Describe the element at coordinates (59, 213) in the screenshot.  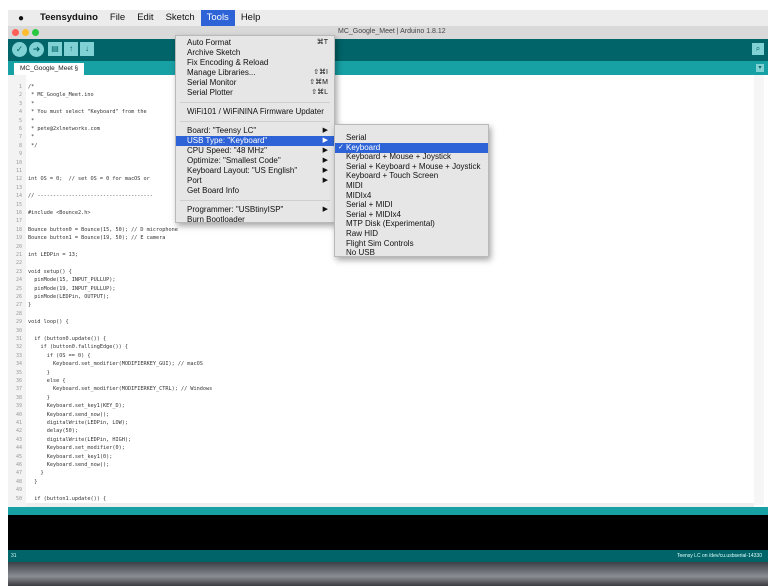
I see `code-line: #include <Bounce2.h>` at that location.